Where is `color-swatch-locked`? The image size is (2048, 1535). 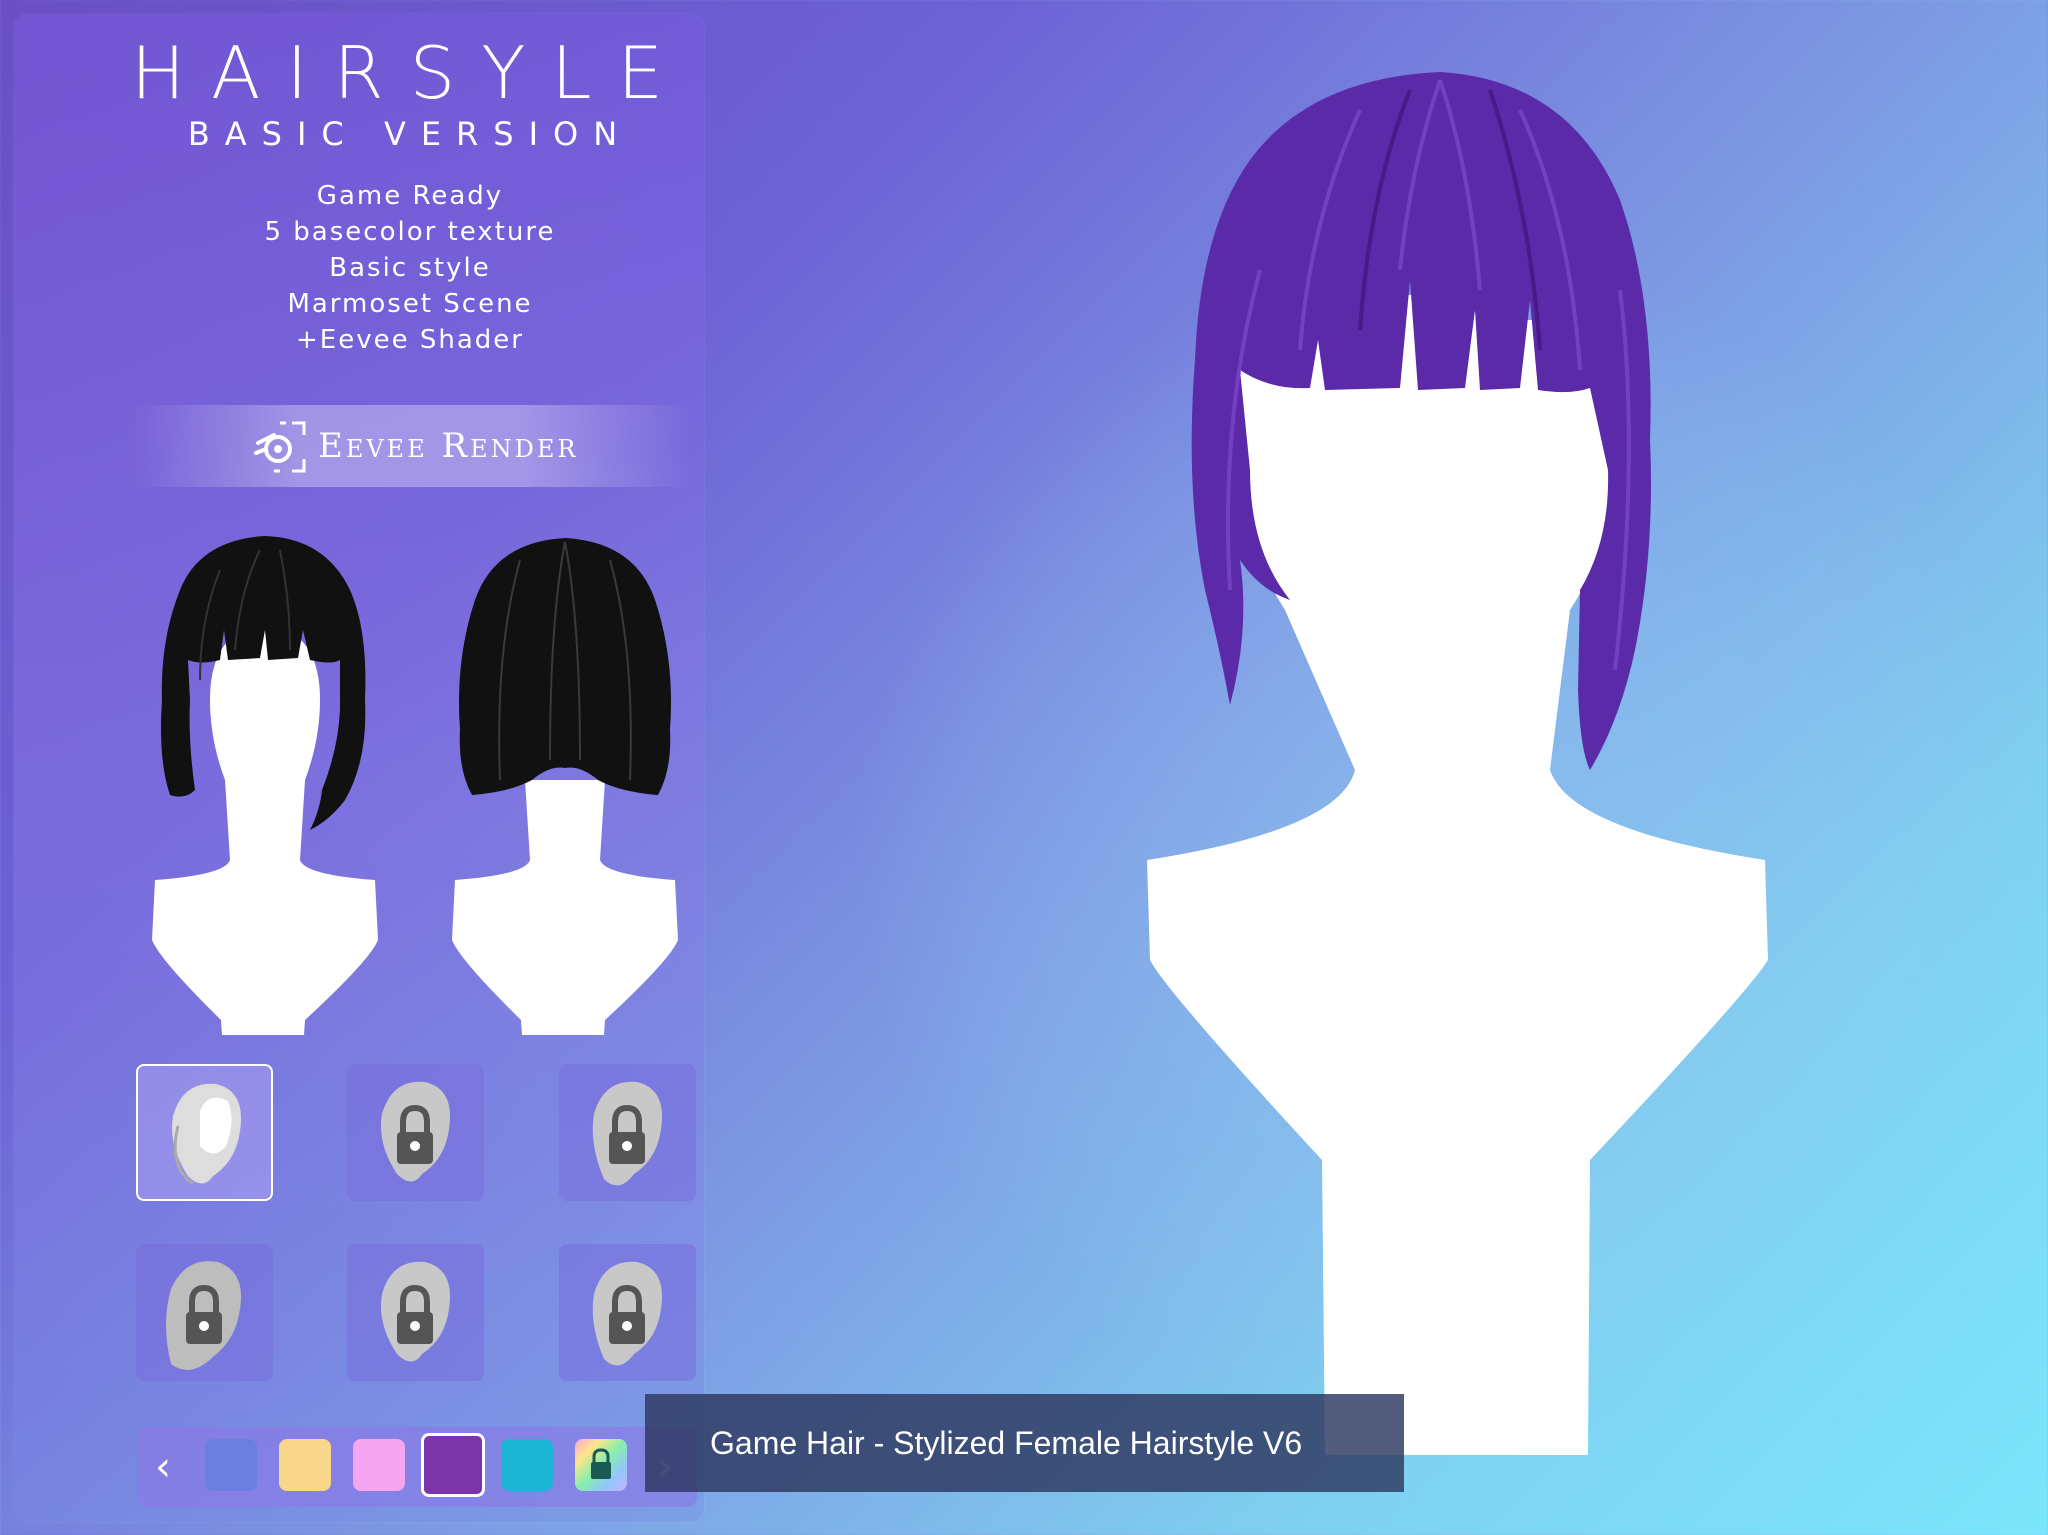 color-swatch-locked is located at coordinates (601, 1465).